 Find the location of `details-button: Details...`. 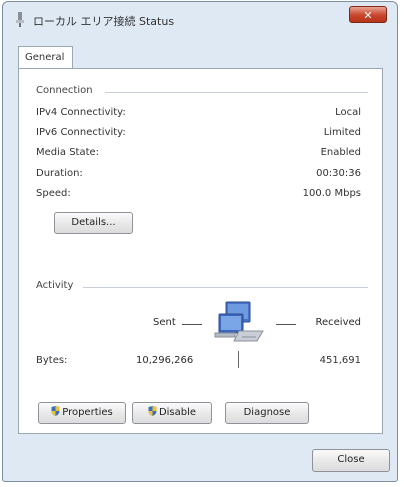

details-button: Details... is located at coordinates (93, 223).